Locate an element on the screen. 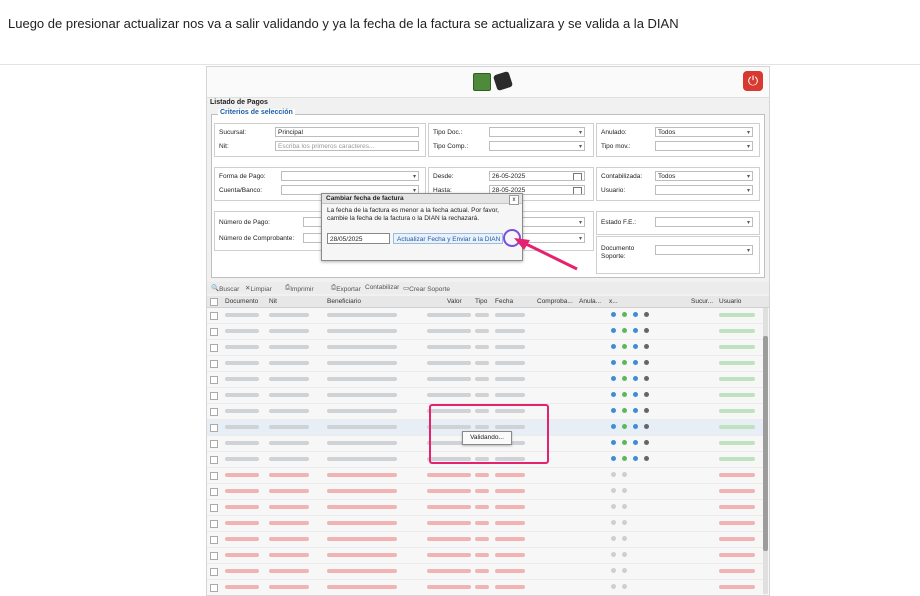 The height and width of the screenshot is (596, 920). usuario-select: ▾ is located at coordinates (704, 190).